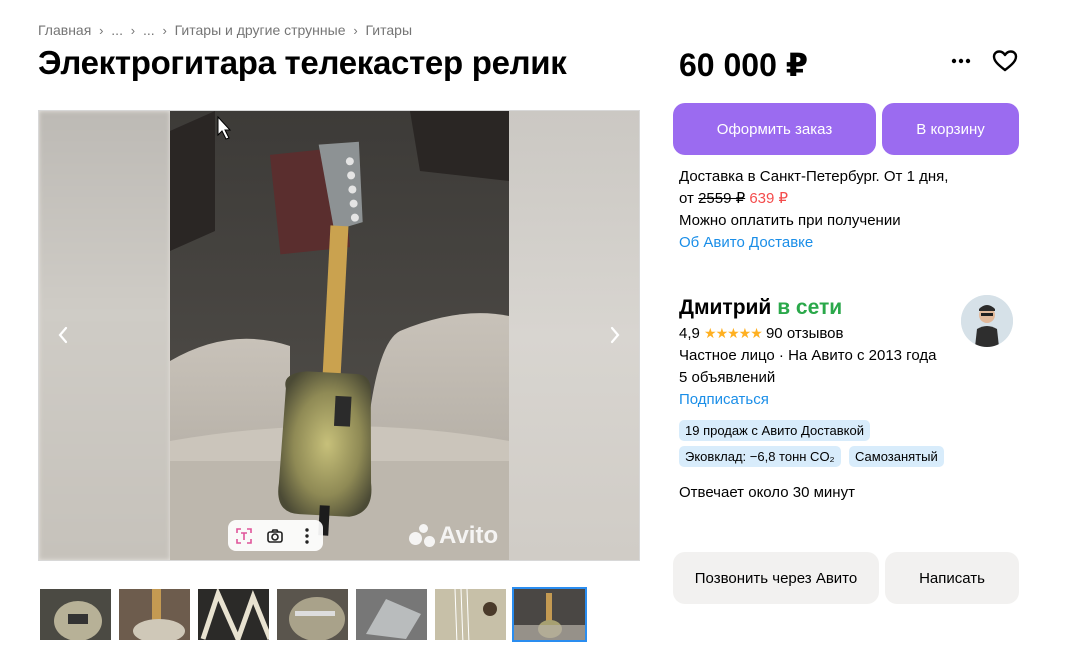  Describe the element at coordinates (987, 321) in the screenshot. I see `seller-avatar` at that location.